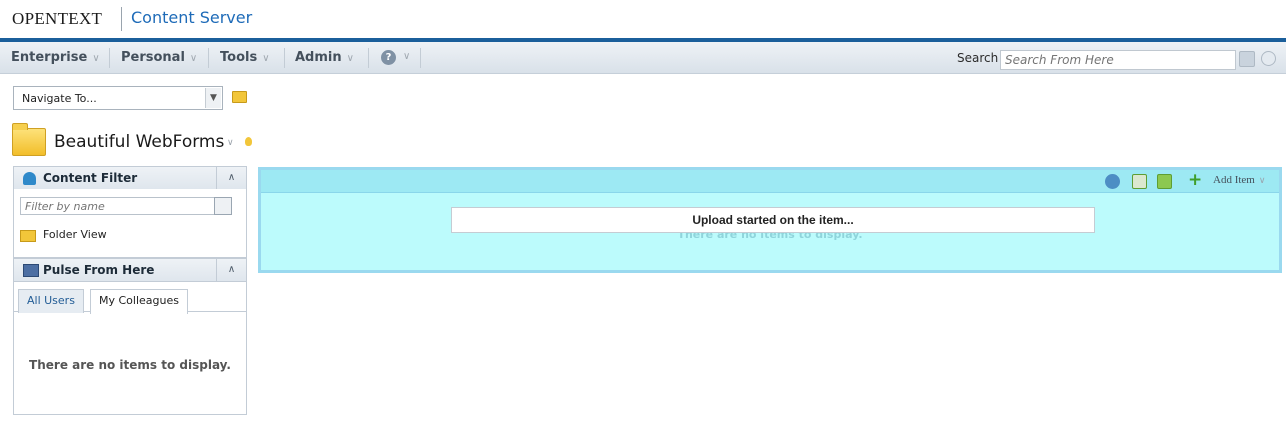  I want to click on menu-enterprise: Enterprise ∨, so click(55, 57).